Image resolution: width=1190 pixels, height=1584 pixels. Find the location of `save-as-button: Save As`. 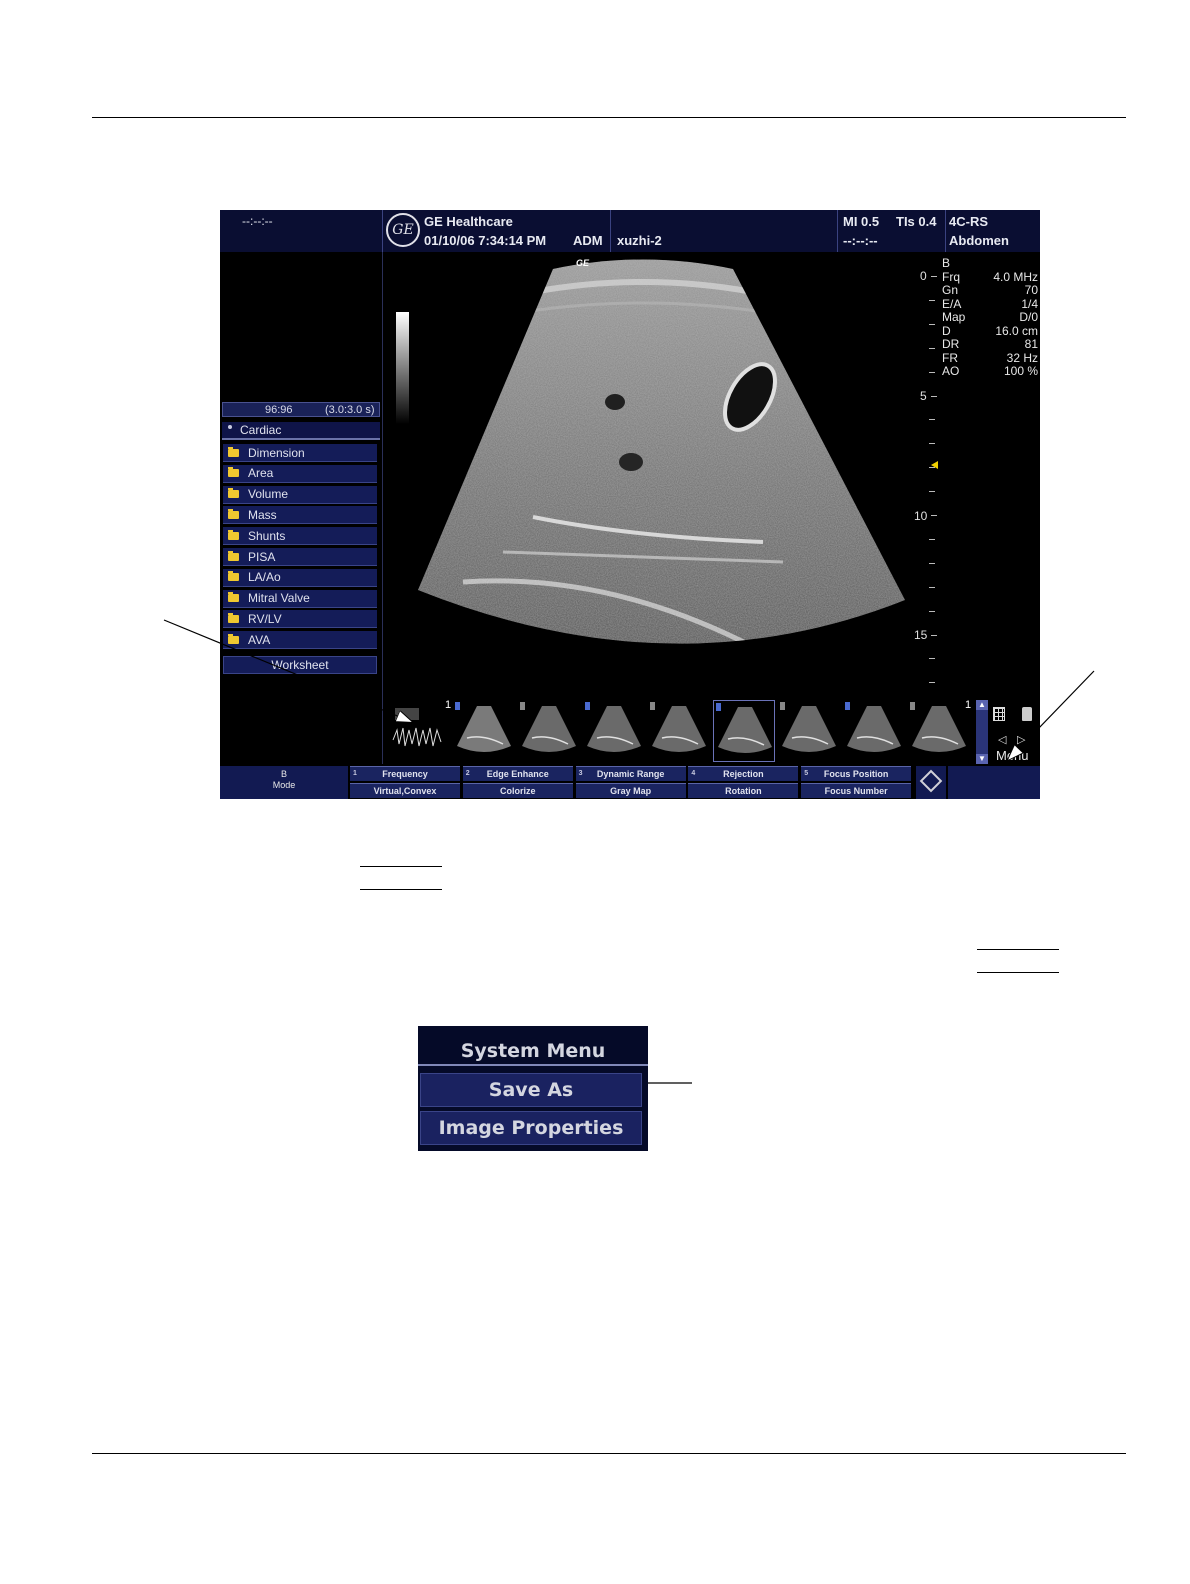

save-as-button: Save As is located at coordinates (531, 1090).